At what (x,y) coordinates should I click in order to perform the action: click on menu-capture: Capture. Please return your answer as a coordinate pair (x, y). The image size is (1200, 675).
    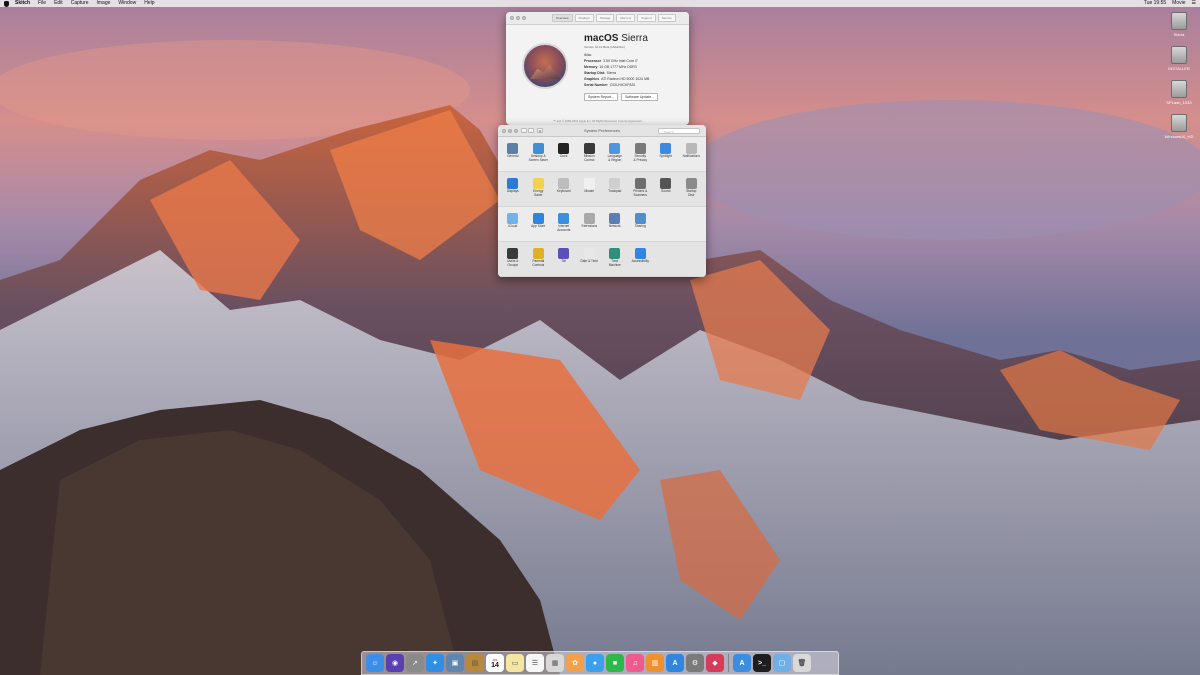
    Looking at the image, I should click on (80, 3).